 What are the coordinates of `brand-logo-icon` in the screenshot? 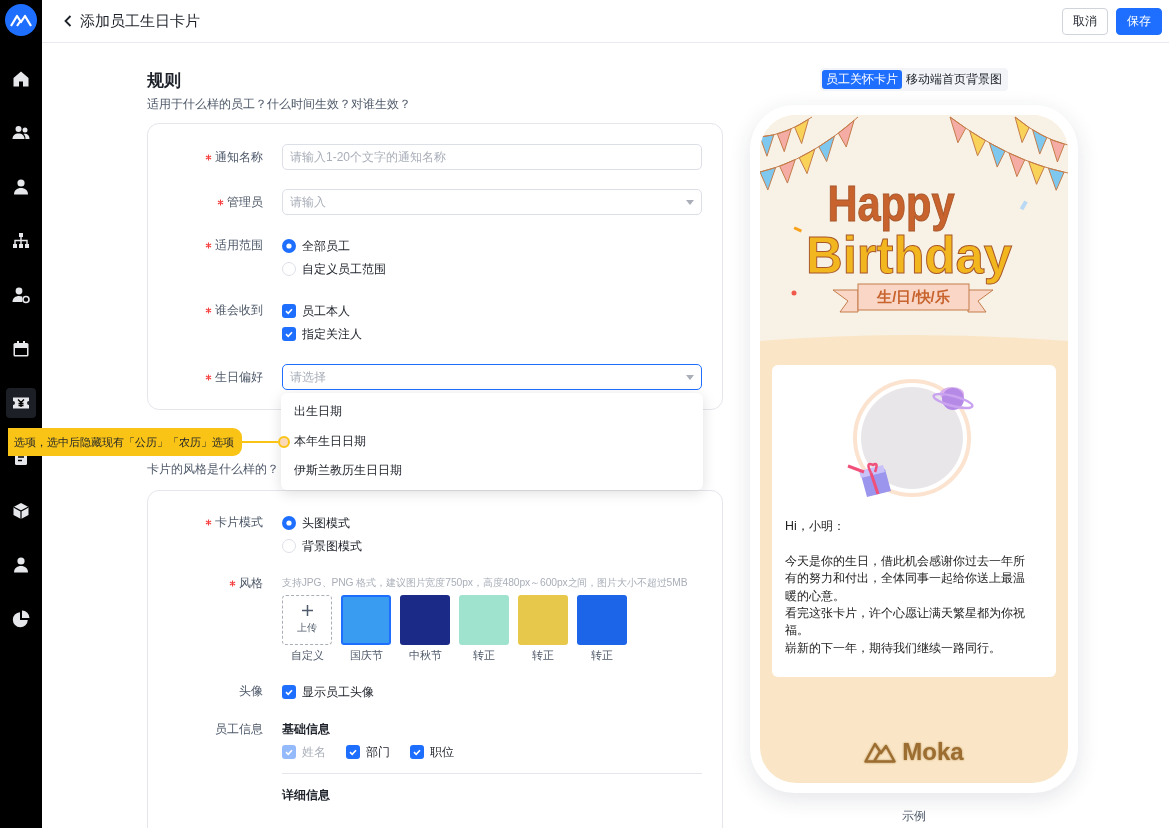 It's located at (880, 752).